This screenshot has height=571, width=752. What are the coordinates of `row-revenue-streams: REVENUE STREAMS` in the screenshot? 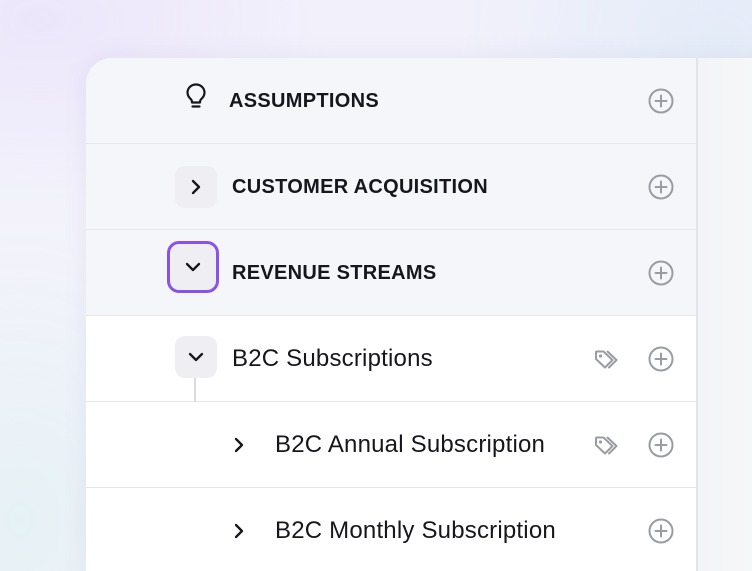 It's located at (391, 273).